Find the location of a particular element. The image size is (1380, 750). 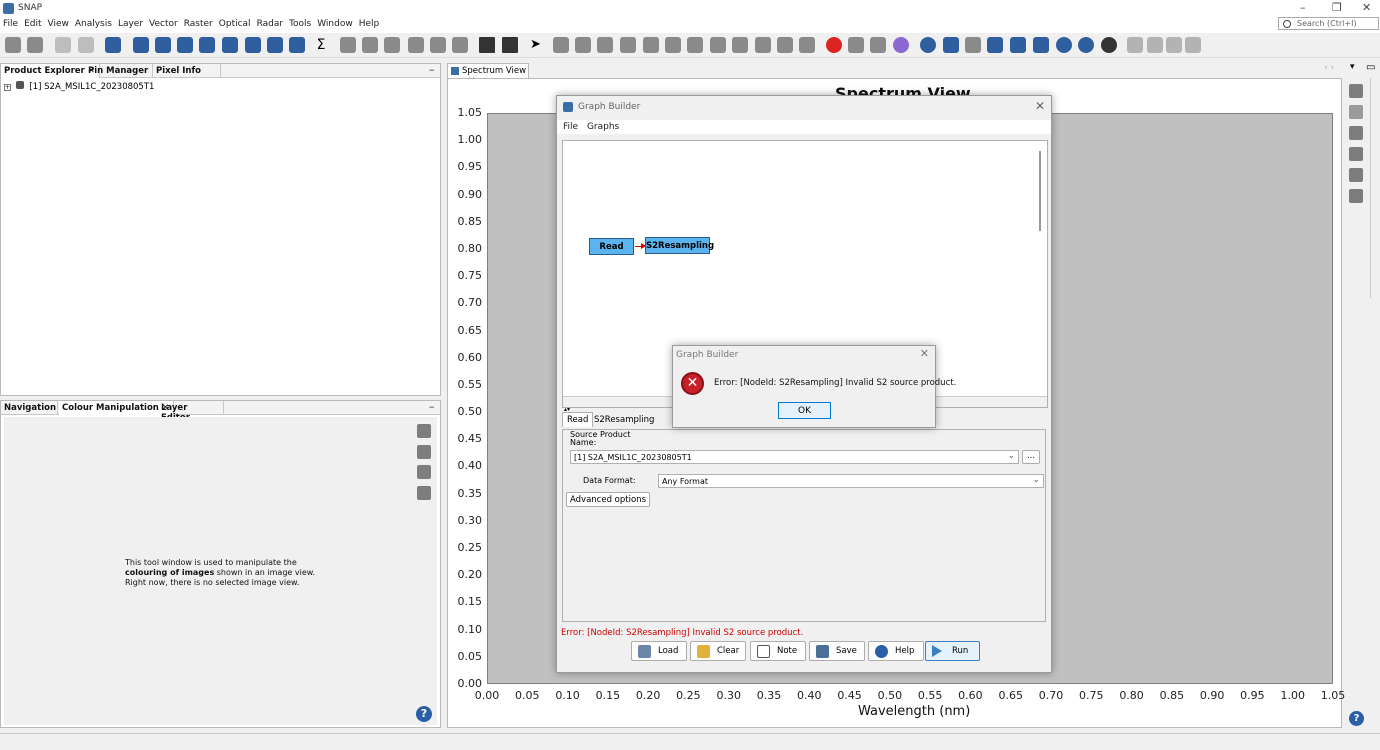

undo-icon is located at coordinates (63, 45).